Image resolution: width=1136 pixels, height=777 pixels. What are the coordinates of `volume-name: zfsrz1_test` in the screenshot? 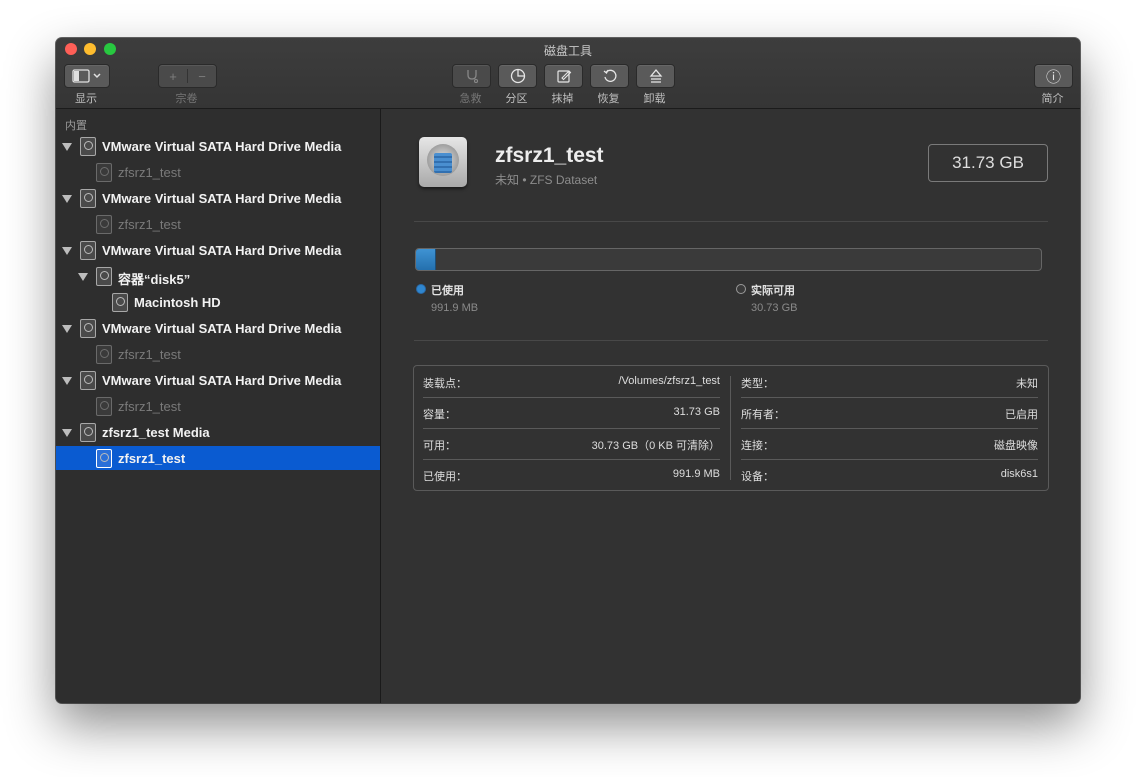 It's located at (549, 155).